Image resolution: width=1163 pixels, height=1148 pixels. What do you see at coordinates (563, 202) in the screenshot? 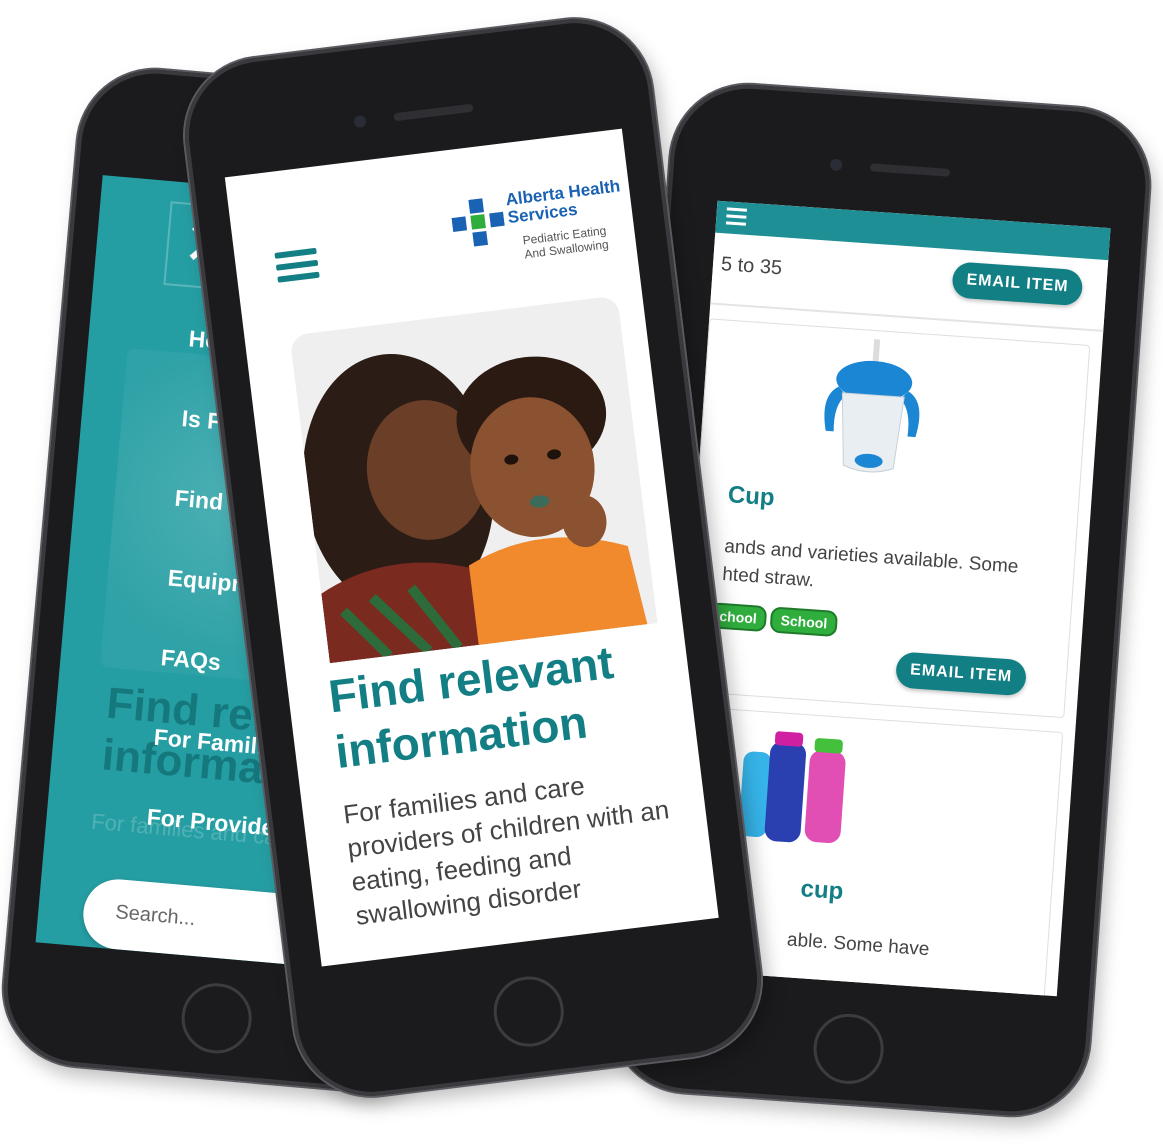
I see `logo-name: Alberta Health Services` at bounding box center [563, 202].